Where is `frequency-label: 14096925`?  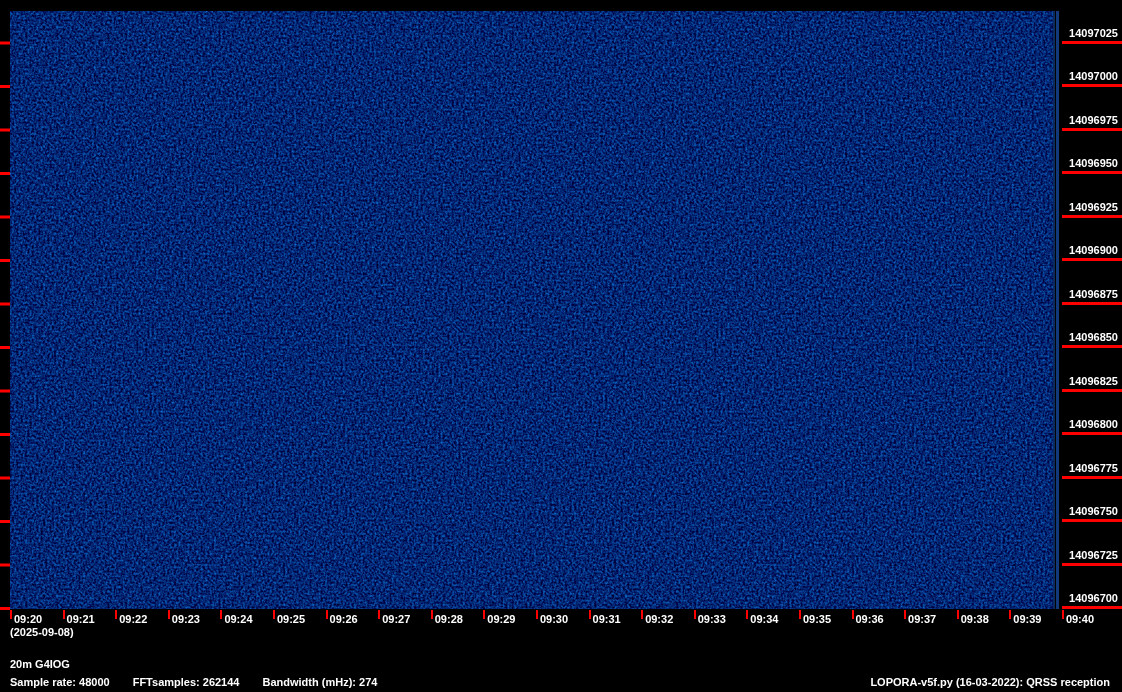 frequency-label: 14096925 is located at coordinates (1093, 206).